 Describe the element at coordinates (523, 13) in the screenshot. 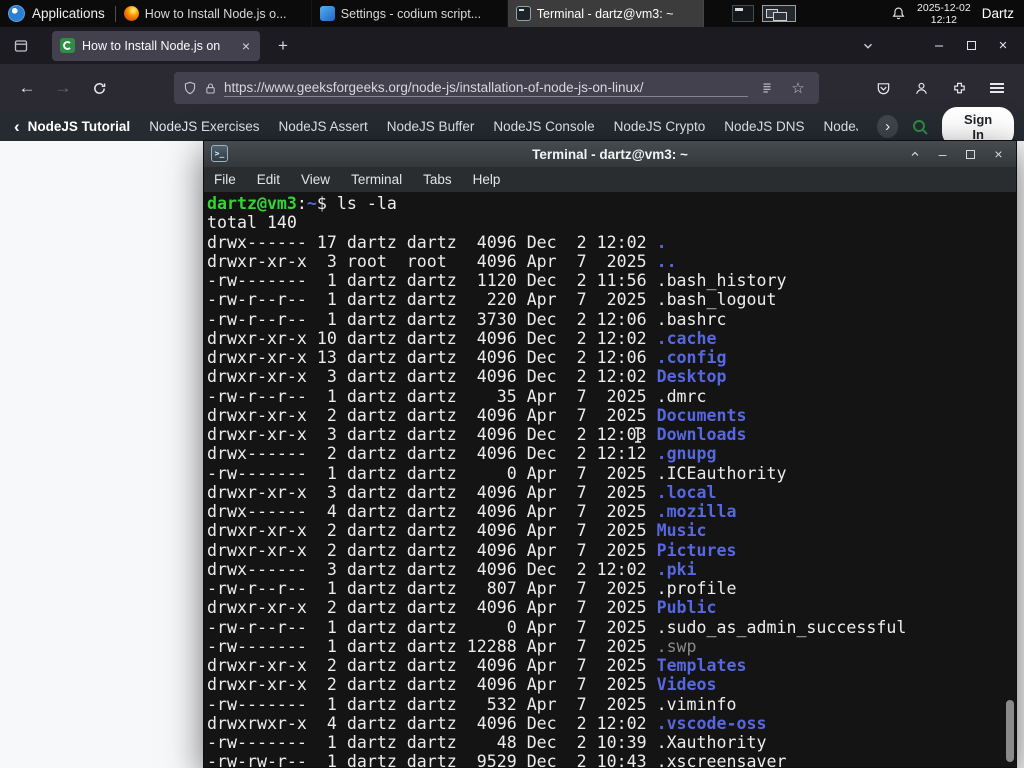

I see `terminal-icon` at that location.